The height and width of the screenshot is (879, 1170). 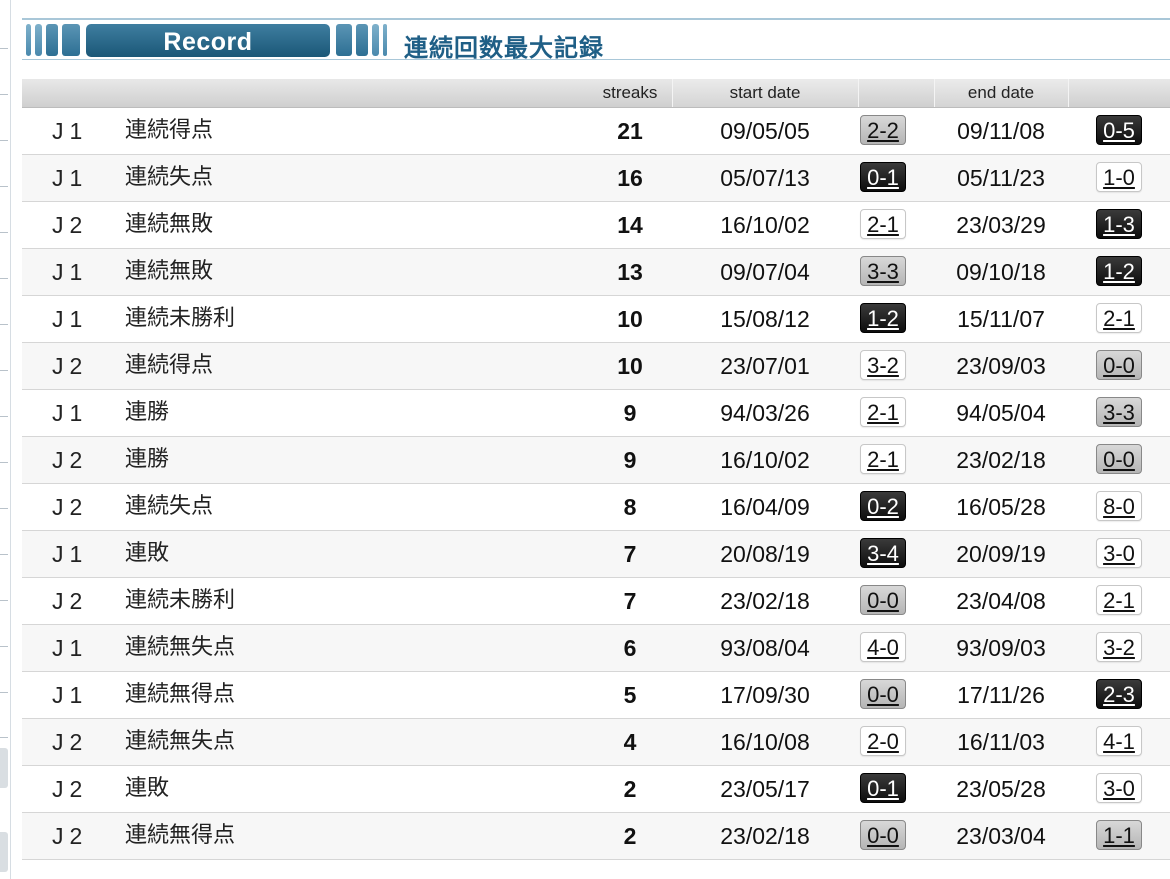 I want to click on start-date-cell: 23/02/18, so click(x=765, y=601).